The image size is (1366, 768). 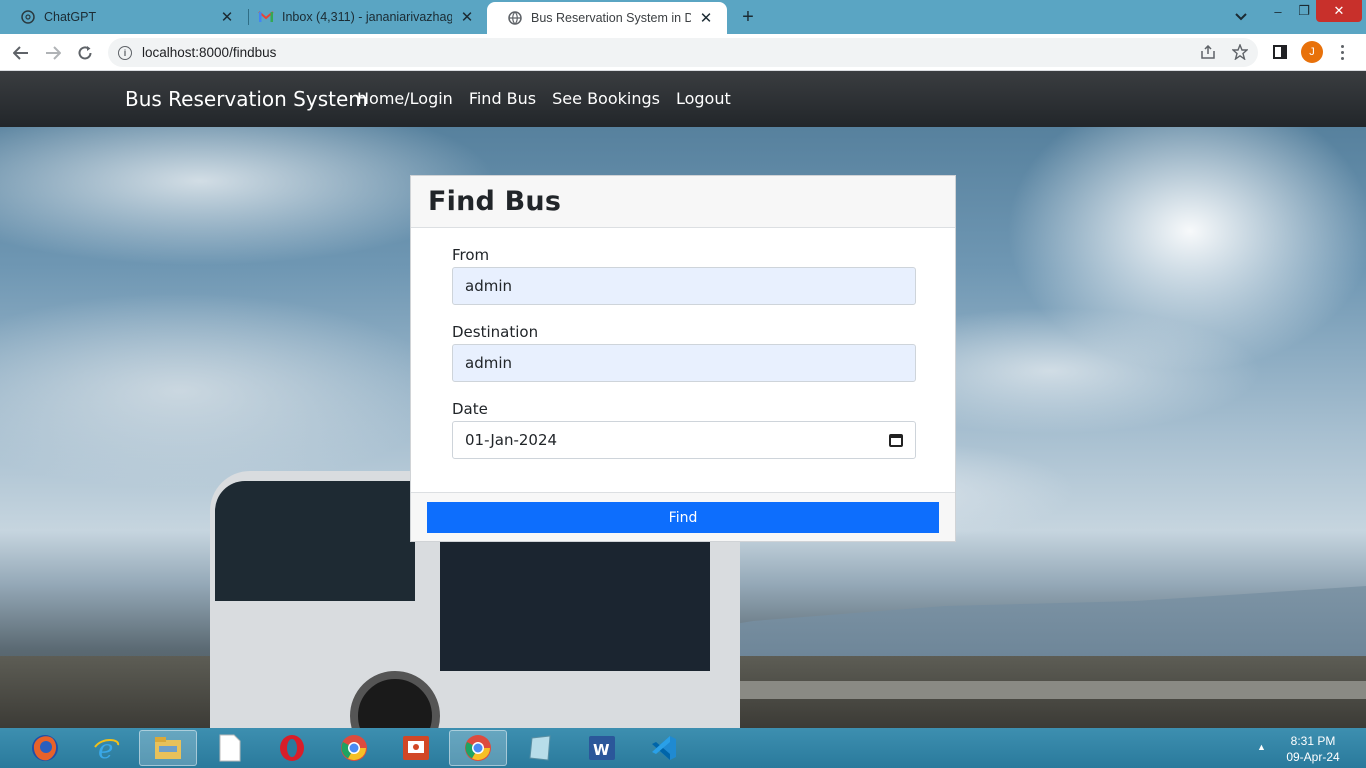 What do you see at coordinates (748, 17) in the screenshot?
I see `new-tab-button: +` at bounding box center [748, 17].